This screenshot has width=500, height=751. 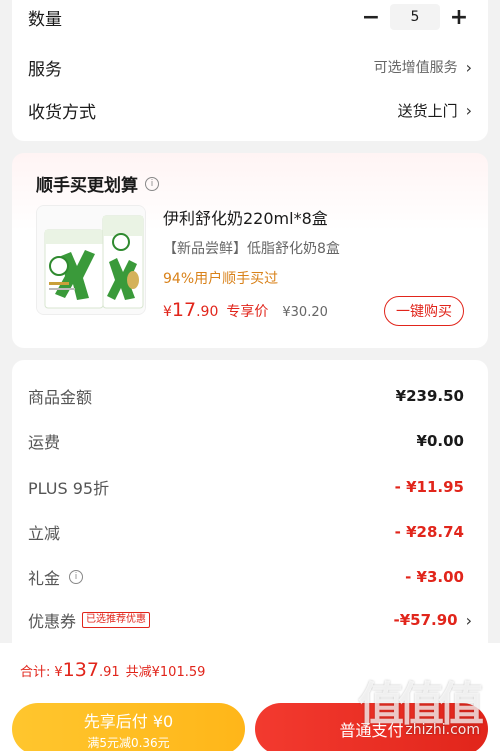 I want to click on delivery-label: 收货方式, so click(x=62, y=112).